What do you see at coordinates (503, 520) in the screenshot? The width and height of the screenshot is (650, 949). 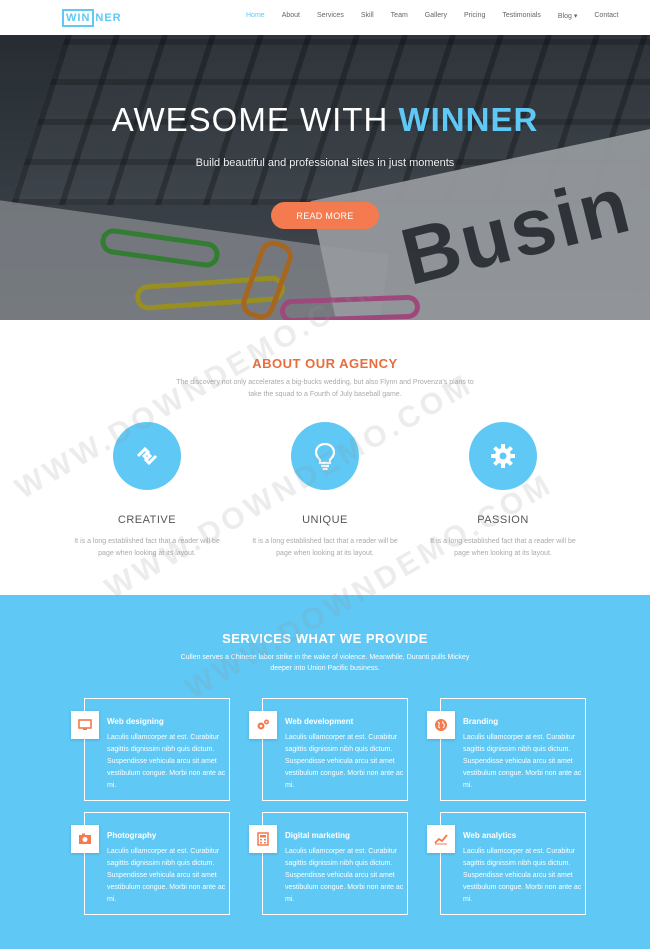 I see `feature-name: PASSION` at bounding box center [503, 520].